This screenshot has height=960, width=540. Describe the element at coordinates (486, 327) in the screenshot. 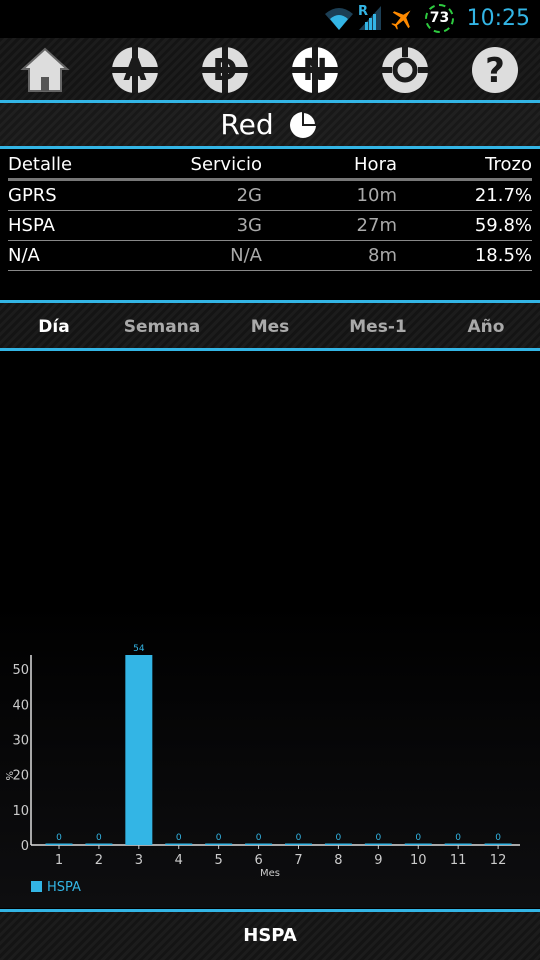

I see `tab-ano: Año` at that location.